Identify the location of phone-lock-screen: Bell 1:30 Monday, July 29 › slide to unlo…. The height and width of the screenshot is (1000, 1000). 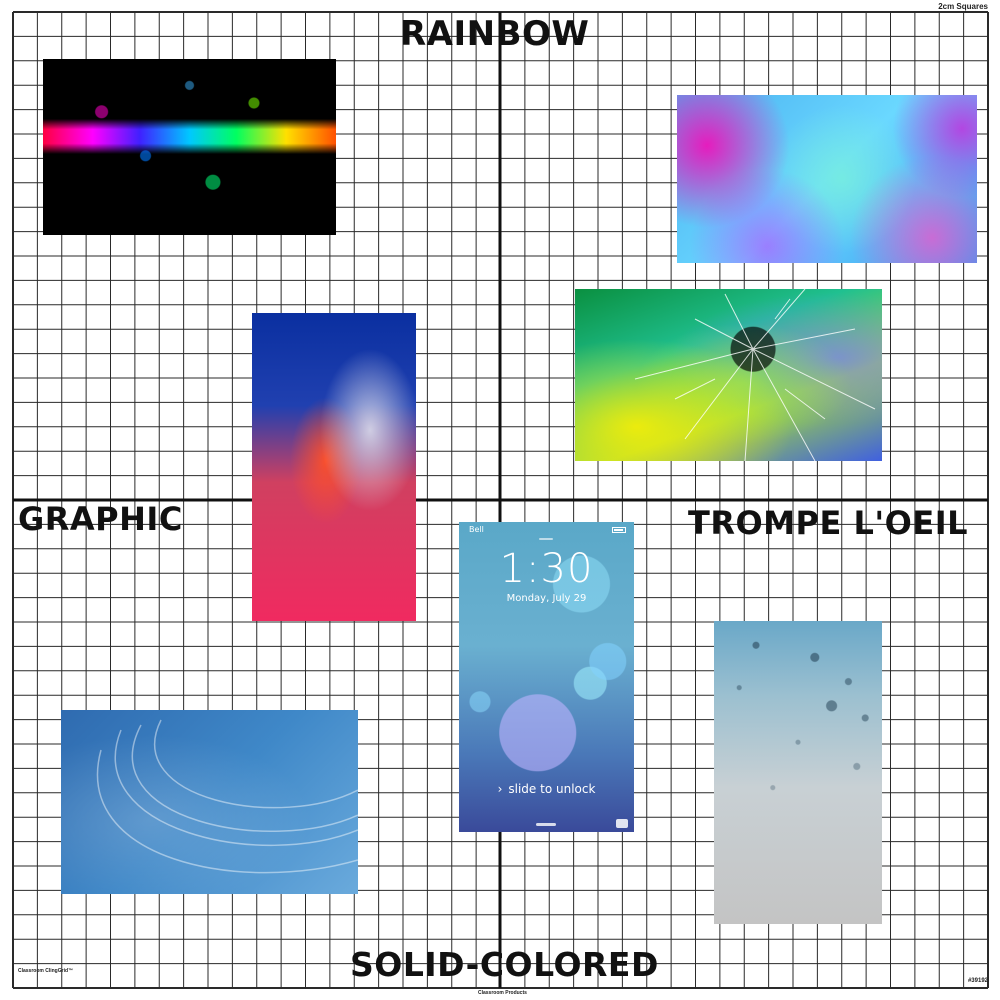
(546, 677).